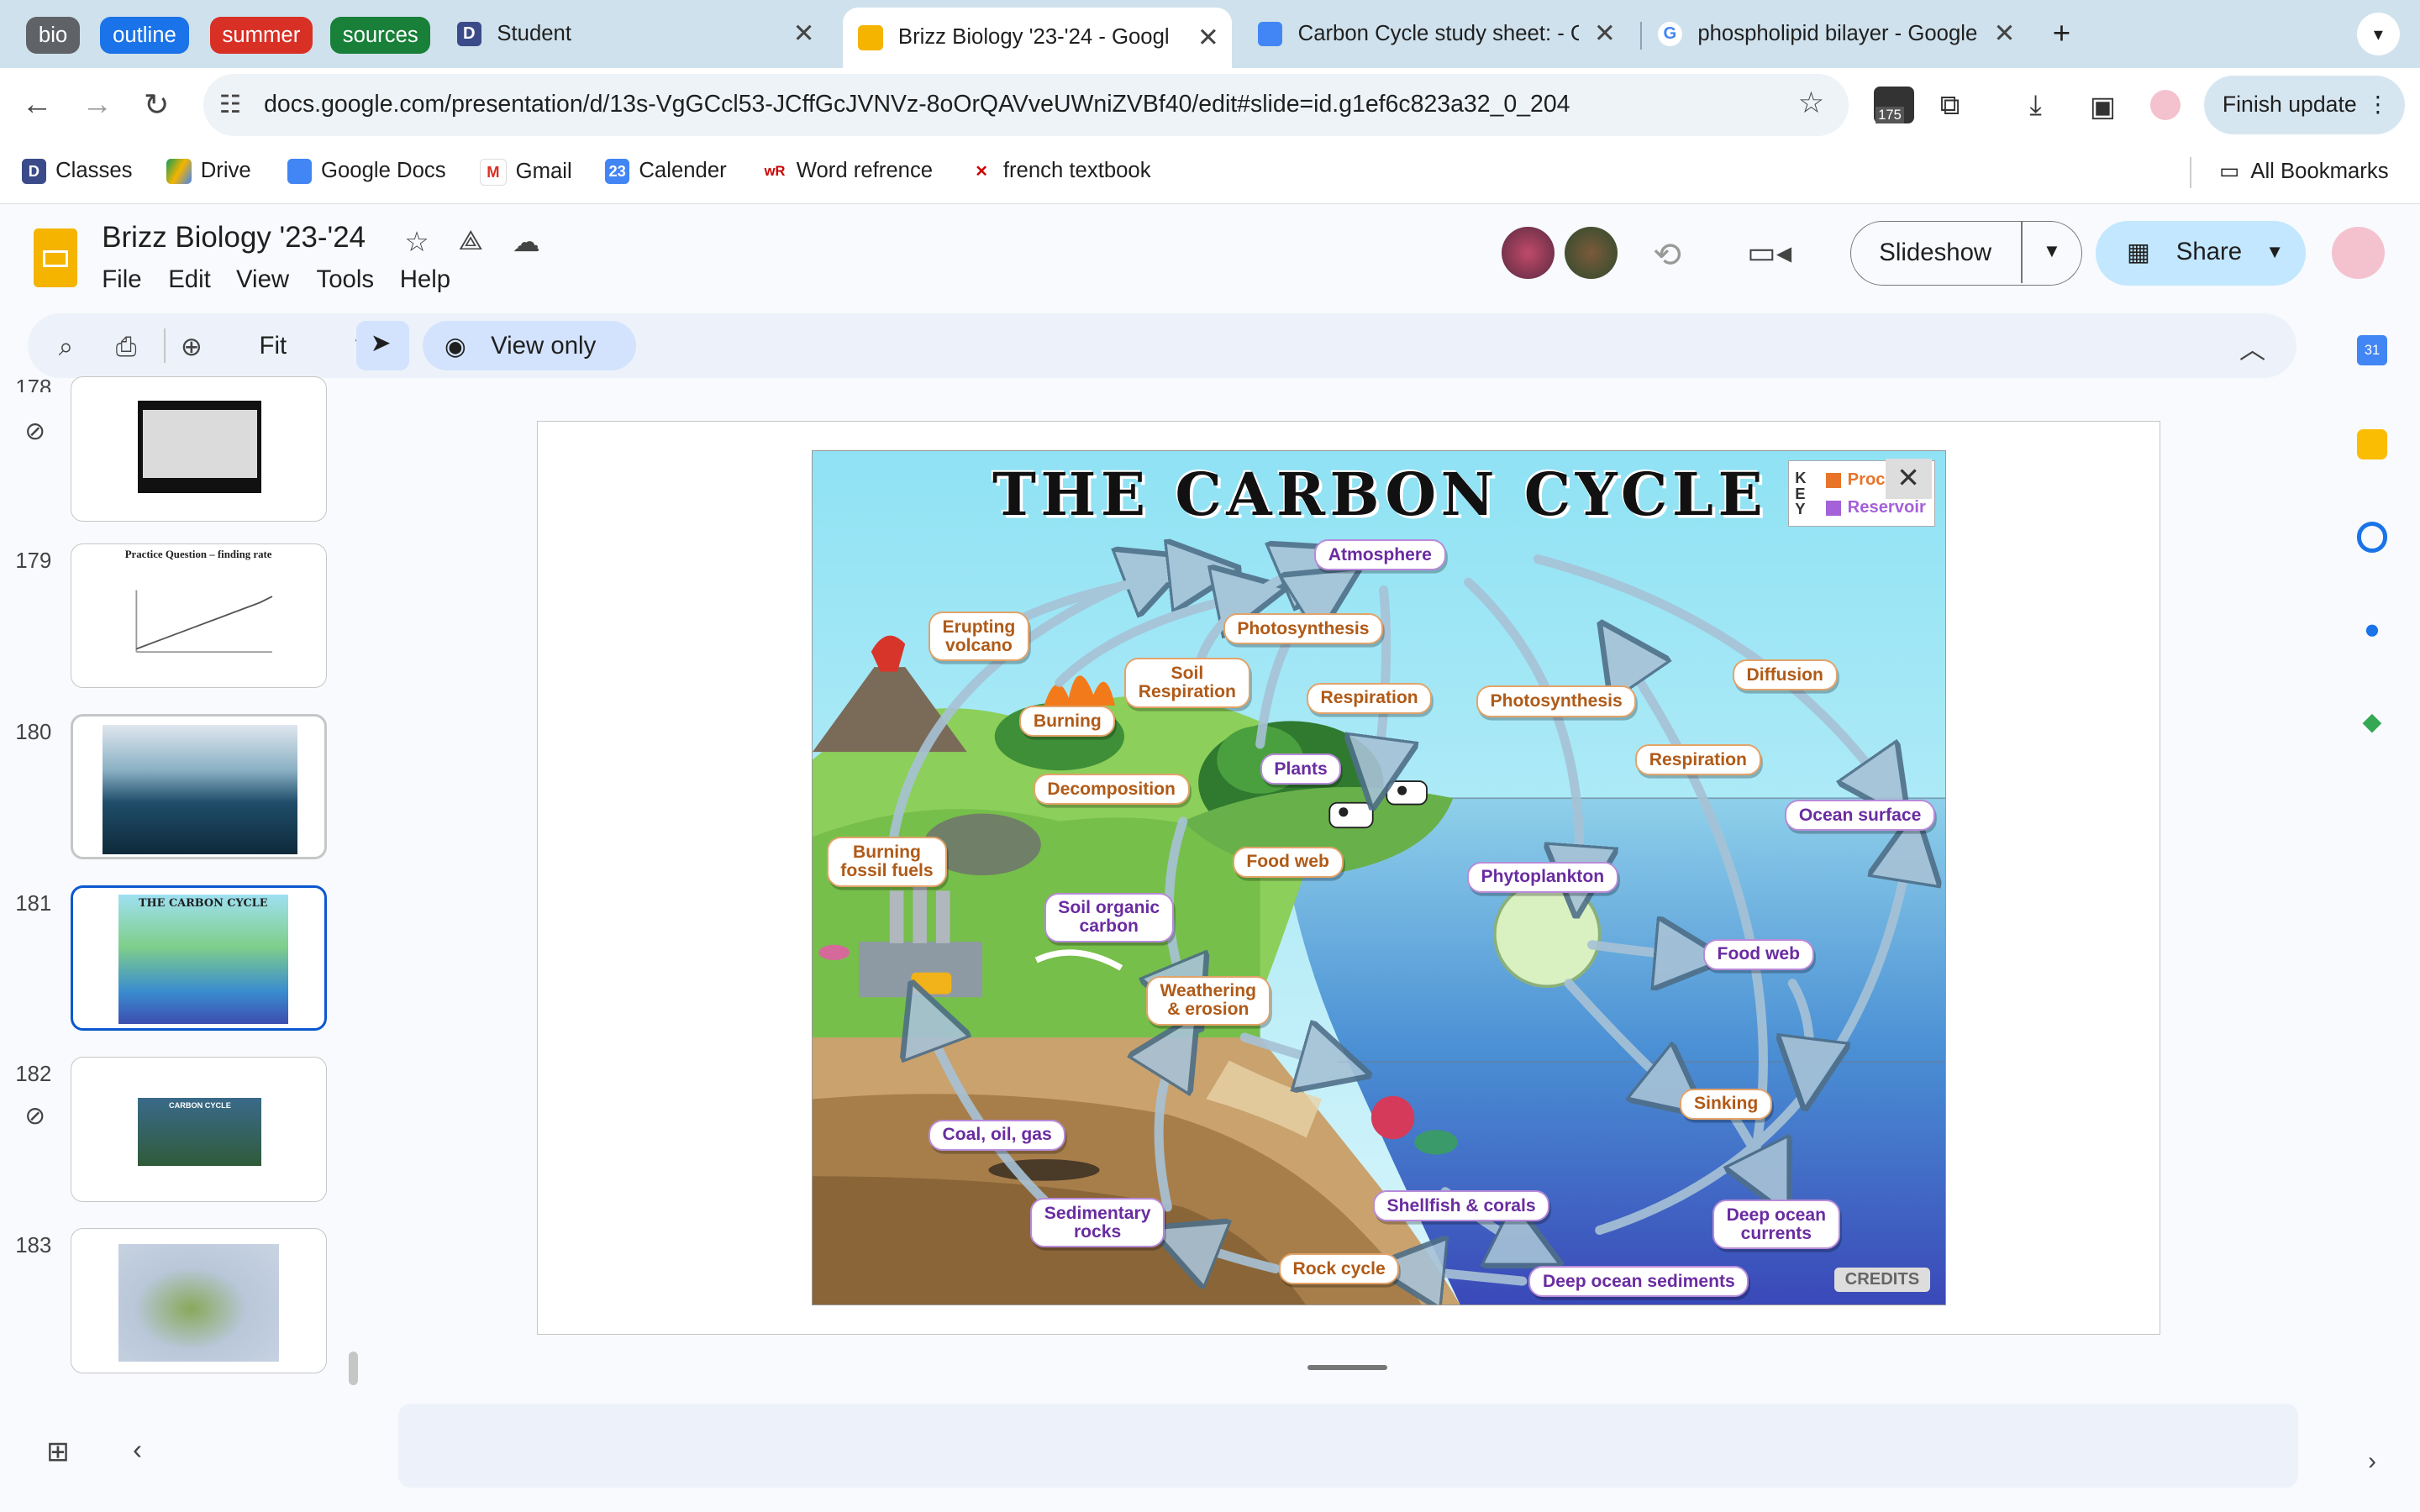  Describe the element at coordinates (299, 171) in the screenshot. I see `docs-icon` at that location.